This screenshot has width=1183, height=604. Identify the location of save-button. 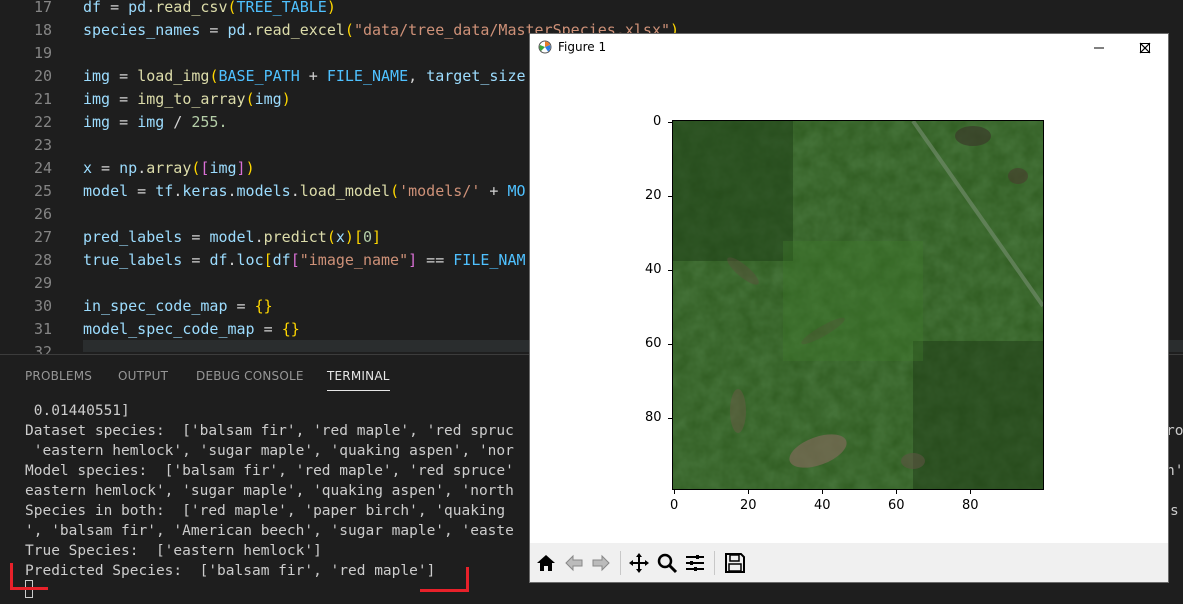
(735, 563).